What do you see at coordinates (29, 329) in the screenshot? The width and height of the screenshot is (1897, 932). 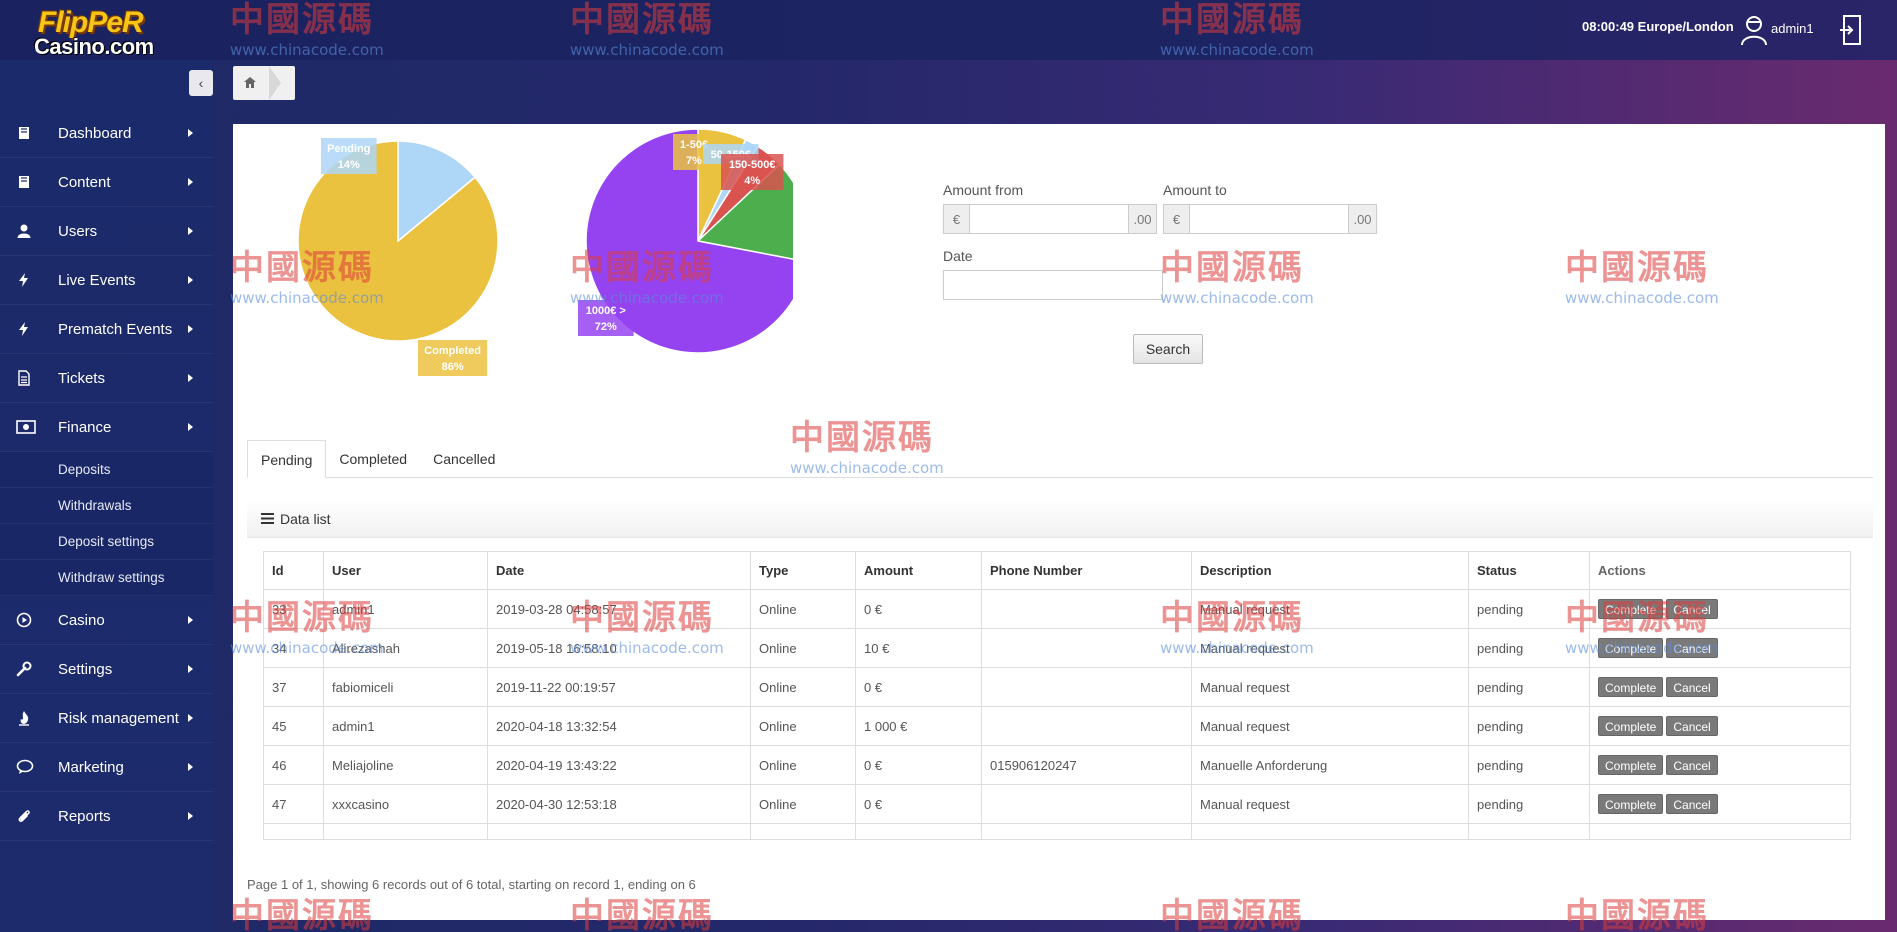 I see `bolt-icon` at bounding box center [29, 329].